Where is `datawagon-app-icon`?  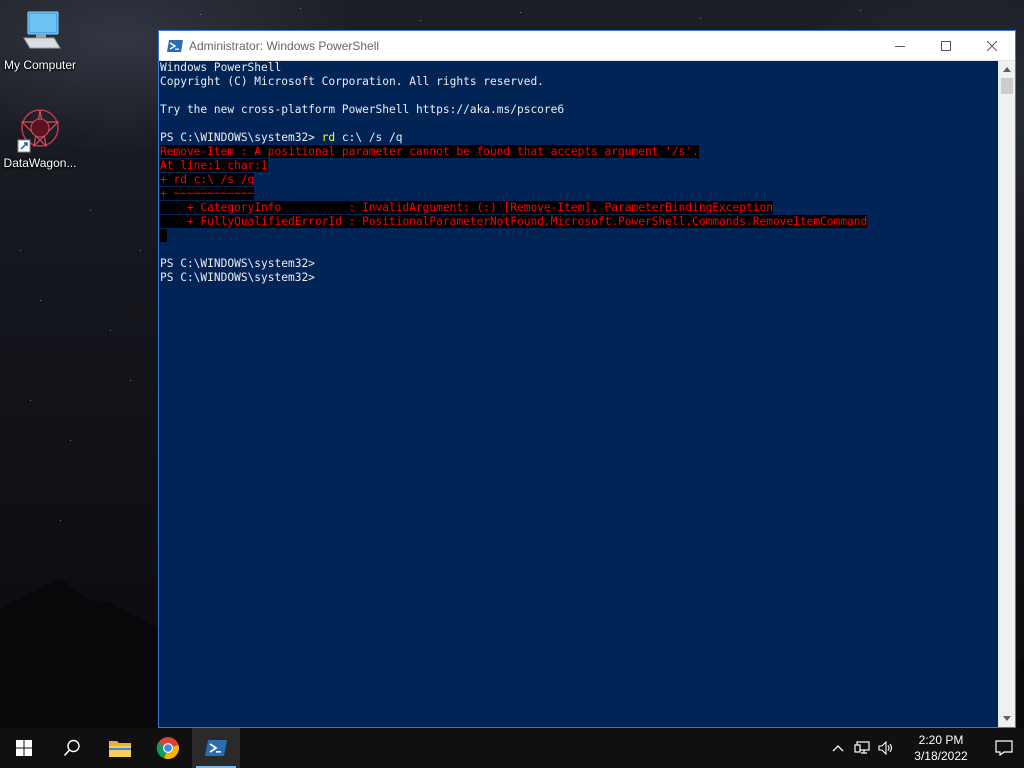
datawagon-app-icon is located at coordinates (40, 130).